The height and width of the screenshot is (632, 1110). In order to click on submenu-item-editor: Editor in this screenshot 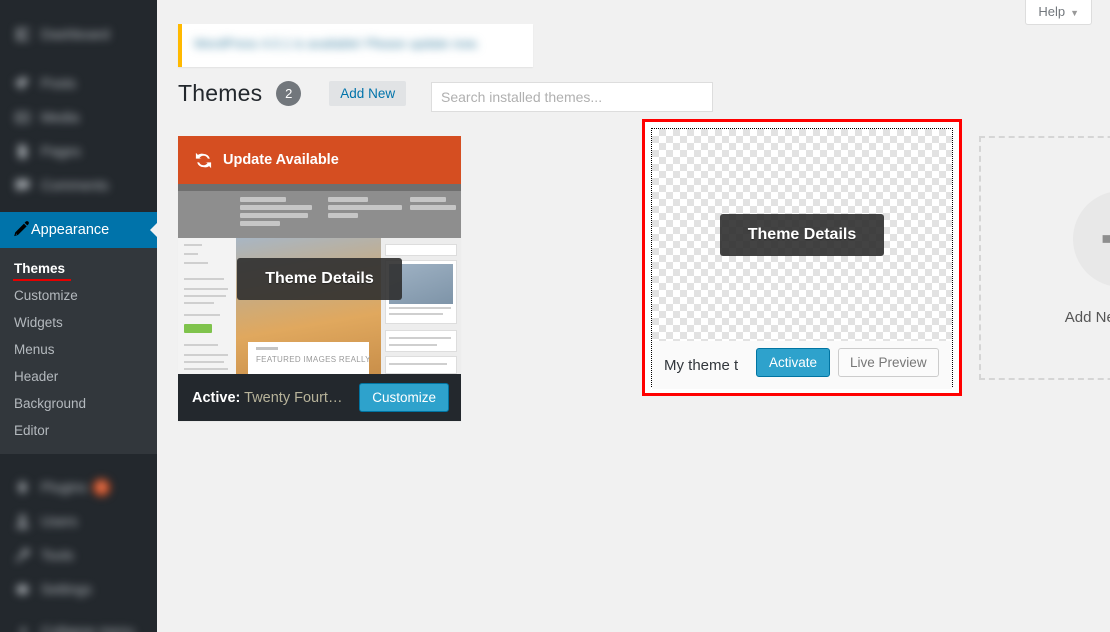, I will do `click(78, 430)`.